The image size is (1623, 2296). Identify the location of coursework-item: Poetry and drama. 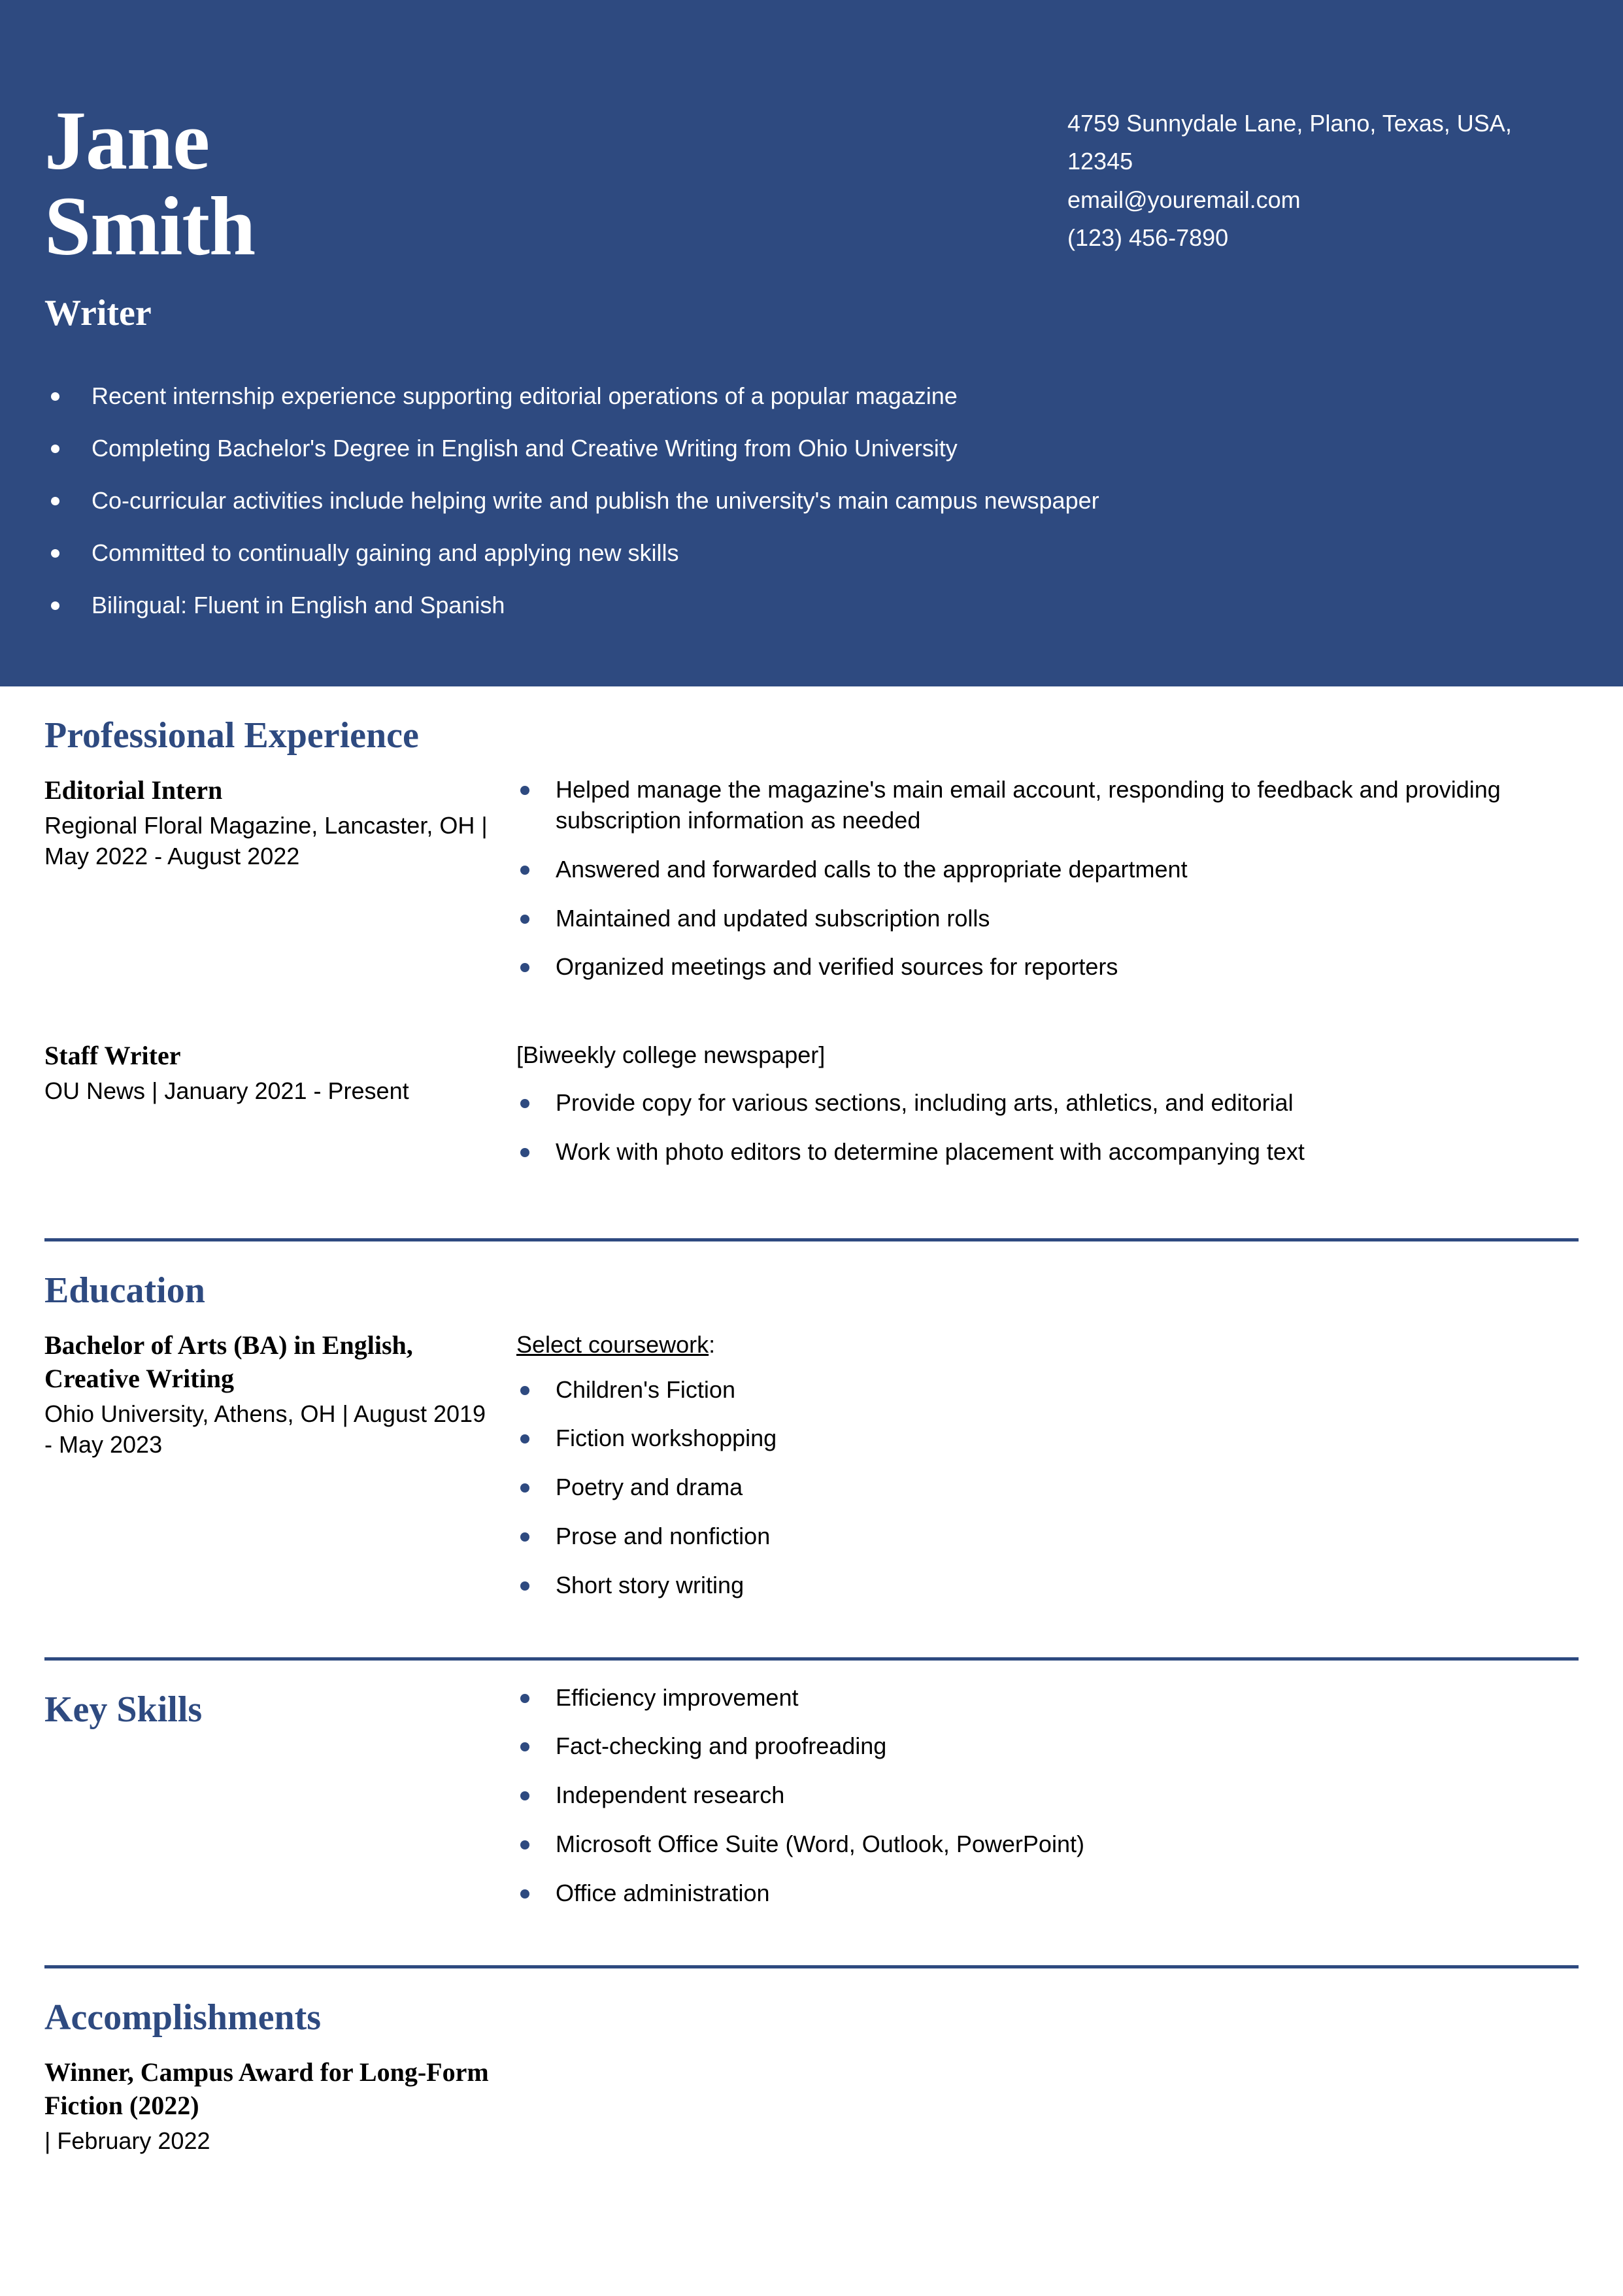
(1047, 1488).